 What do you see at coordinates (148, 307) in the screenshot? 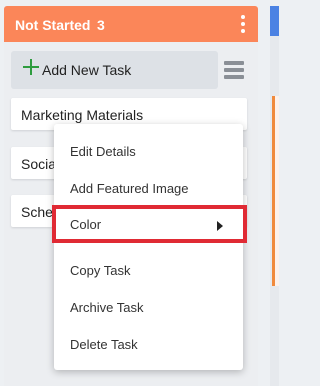
I see `menu-item-archive-task: Archive Task` at bounding box center [148, 307].